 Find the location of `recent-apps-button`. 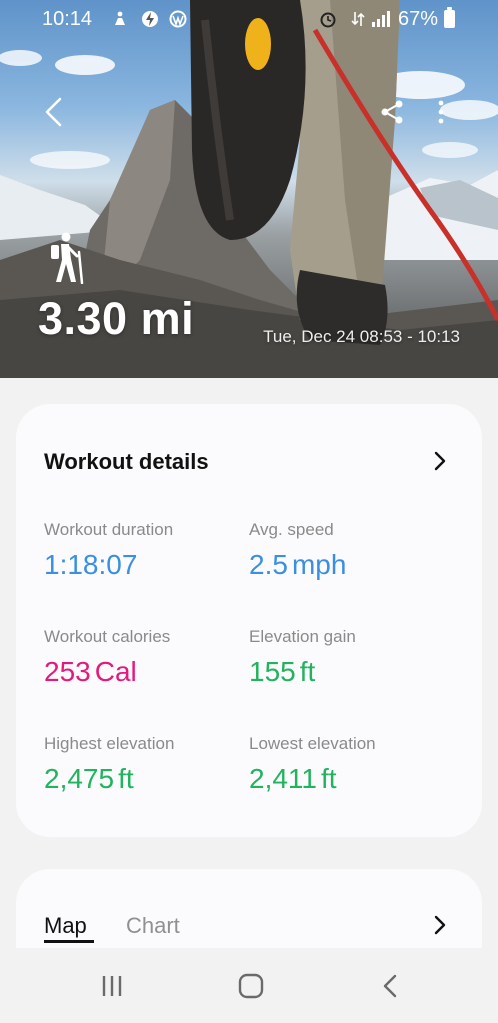

recent-apps-button is located at coordinates (112, 986).